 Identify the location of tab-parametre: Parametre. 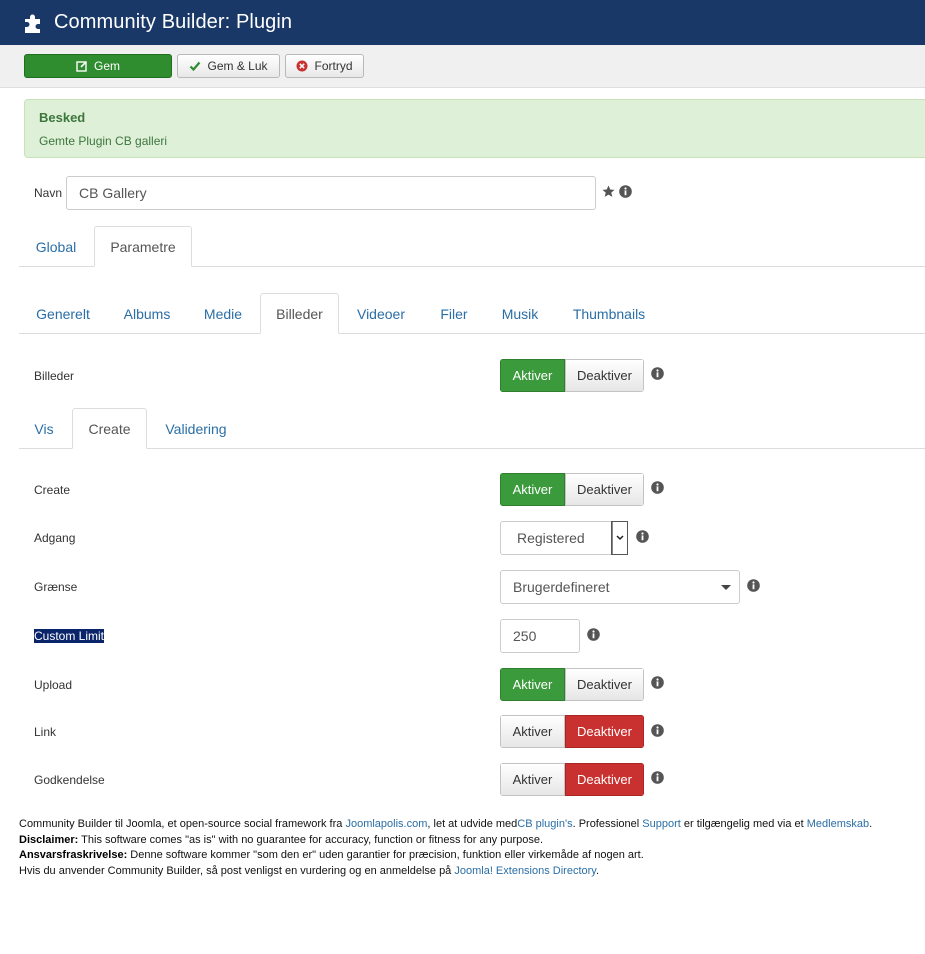
(143, 246).